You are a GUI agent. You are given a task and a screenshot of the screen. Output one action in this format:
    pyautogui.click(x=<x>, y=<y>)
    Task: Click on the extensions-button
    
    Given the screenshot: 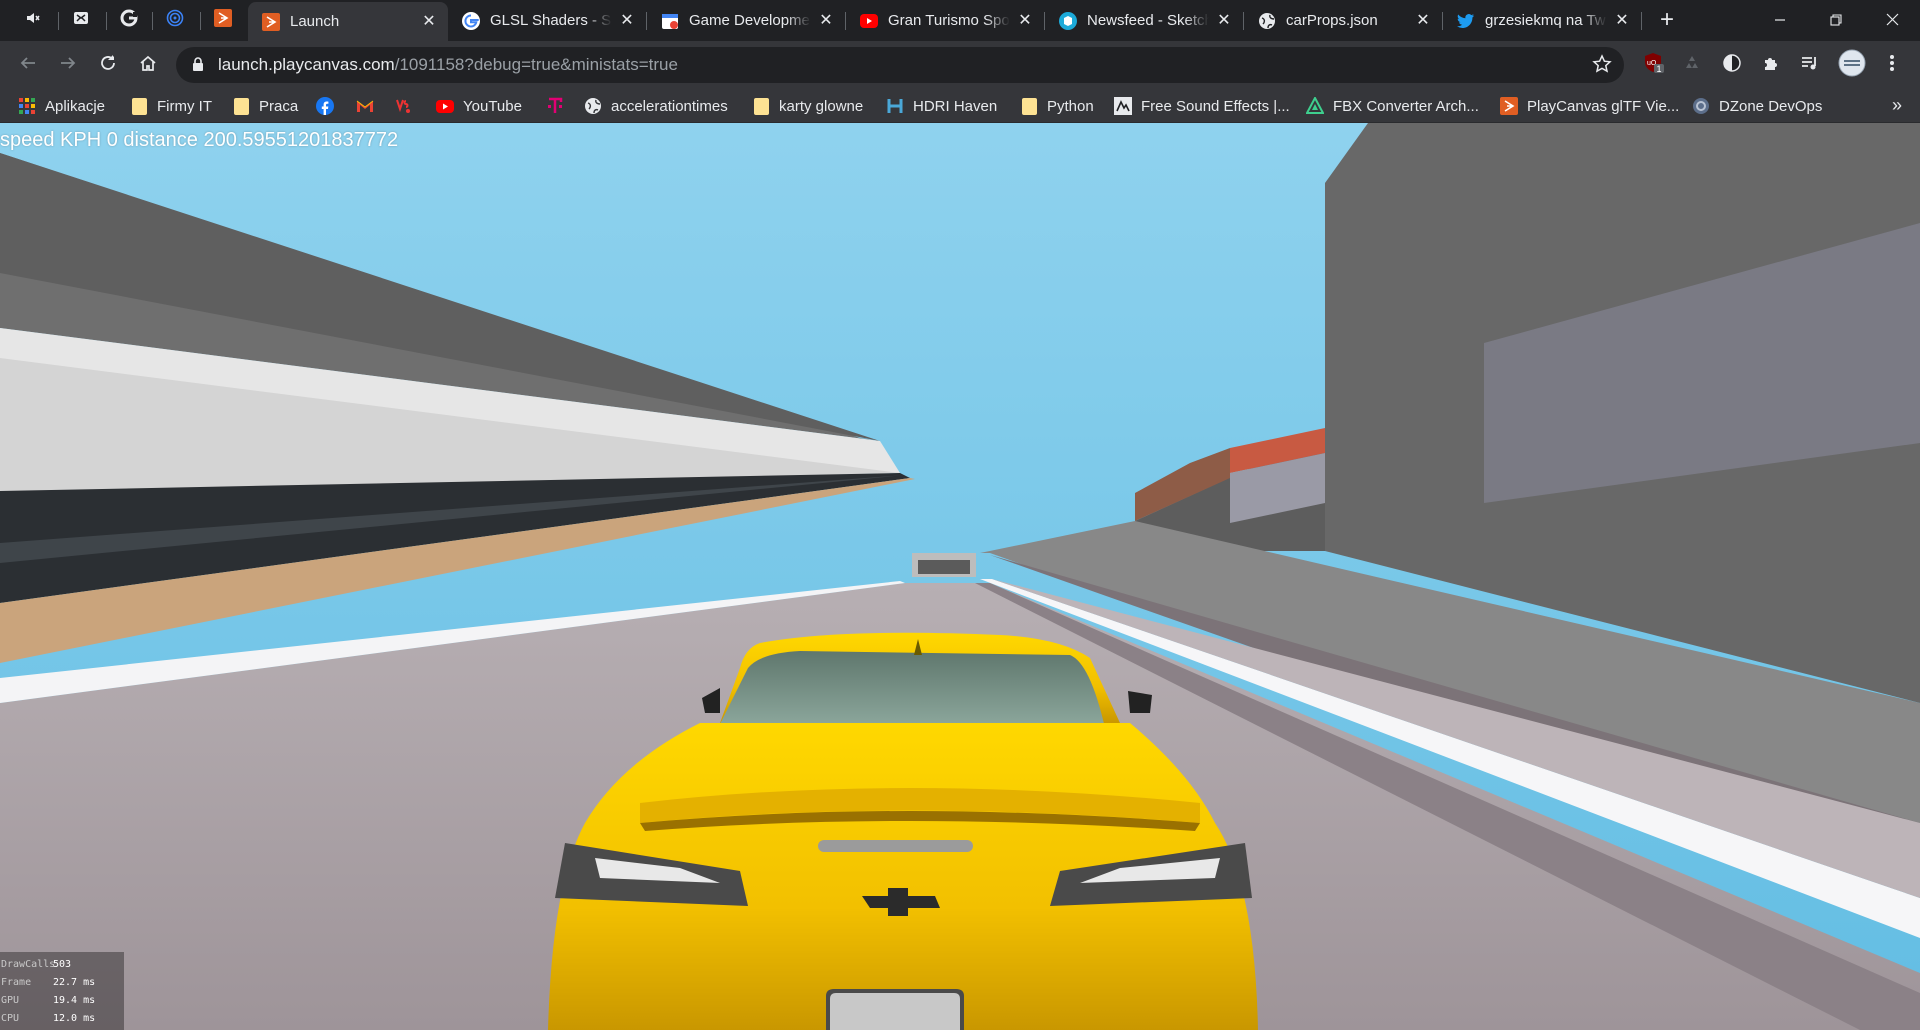 What is the action you would take?
    pyautogui.click(x=1772, y=65)
    